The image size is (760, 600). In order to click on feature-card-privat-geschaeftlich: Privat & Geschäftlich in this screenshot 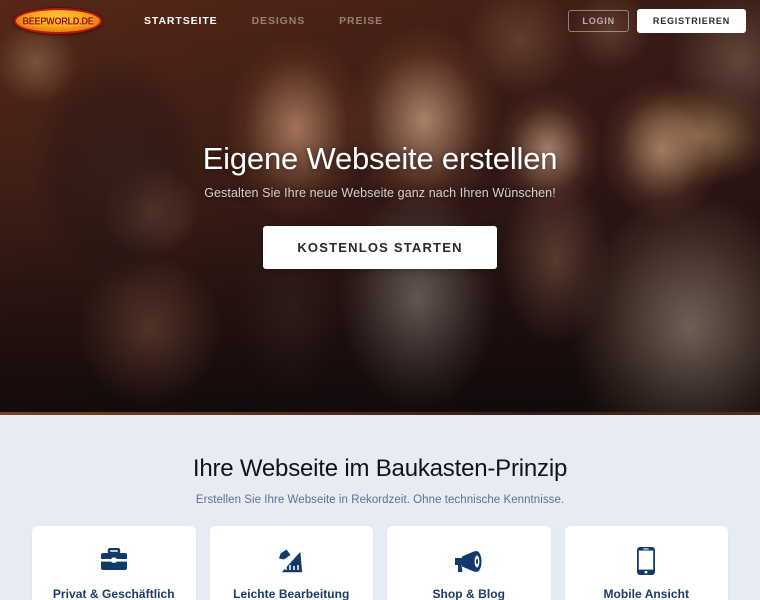, I will do `click(114, 563)`.